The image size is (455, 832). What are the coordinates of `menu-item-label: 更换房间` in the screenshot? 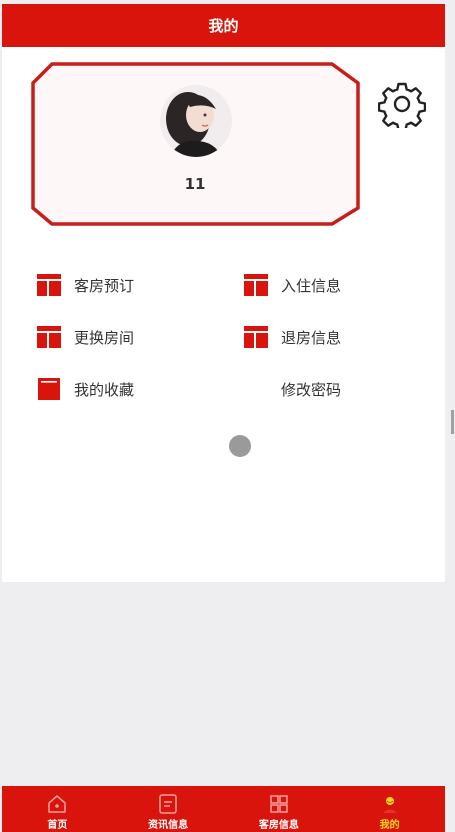 It's located at (104, 337).